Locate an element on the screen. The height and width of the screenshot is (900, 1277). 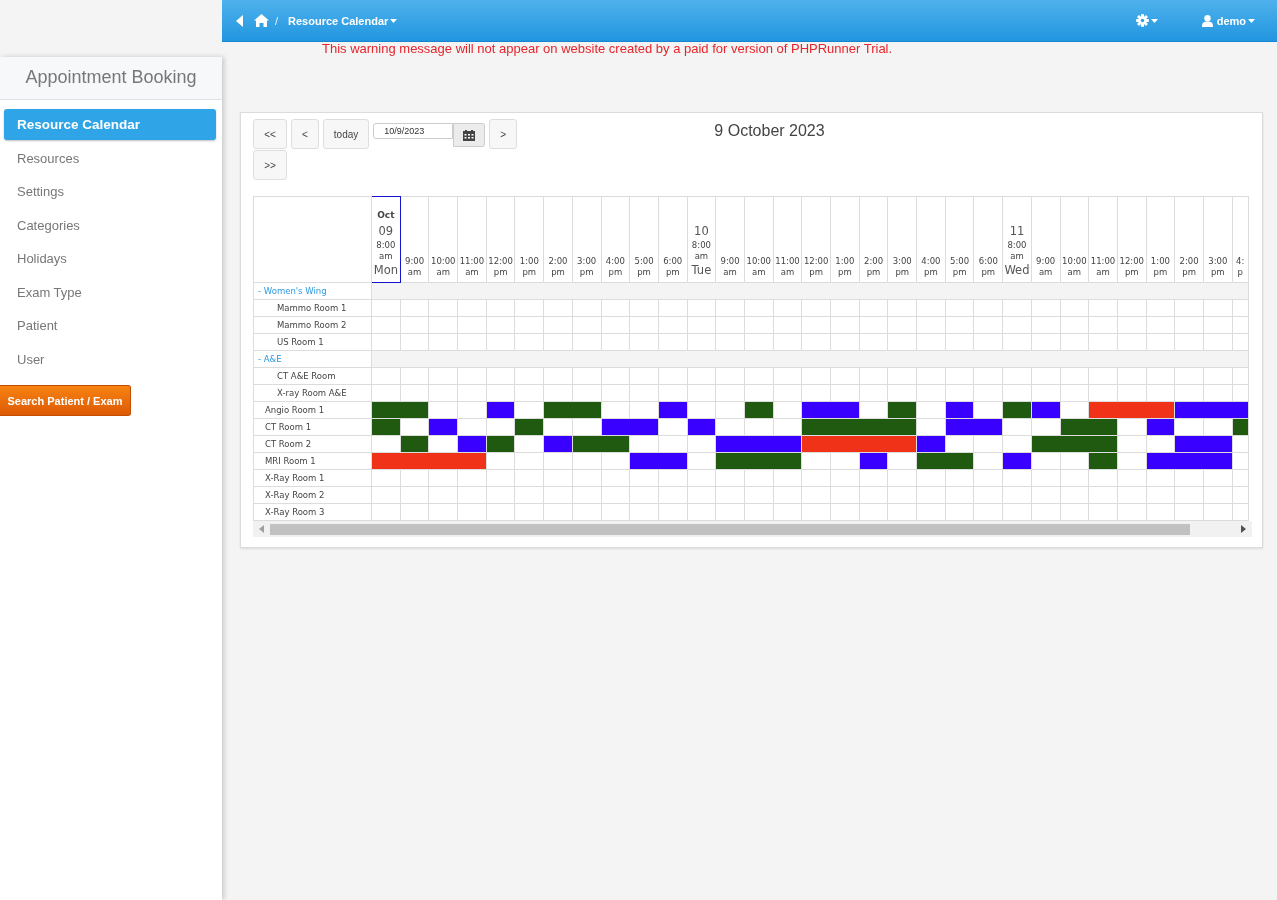
breadcrumb-link: Resource Calendar is located at coordinates (338, 20).